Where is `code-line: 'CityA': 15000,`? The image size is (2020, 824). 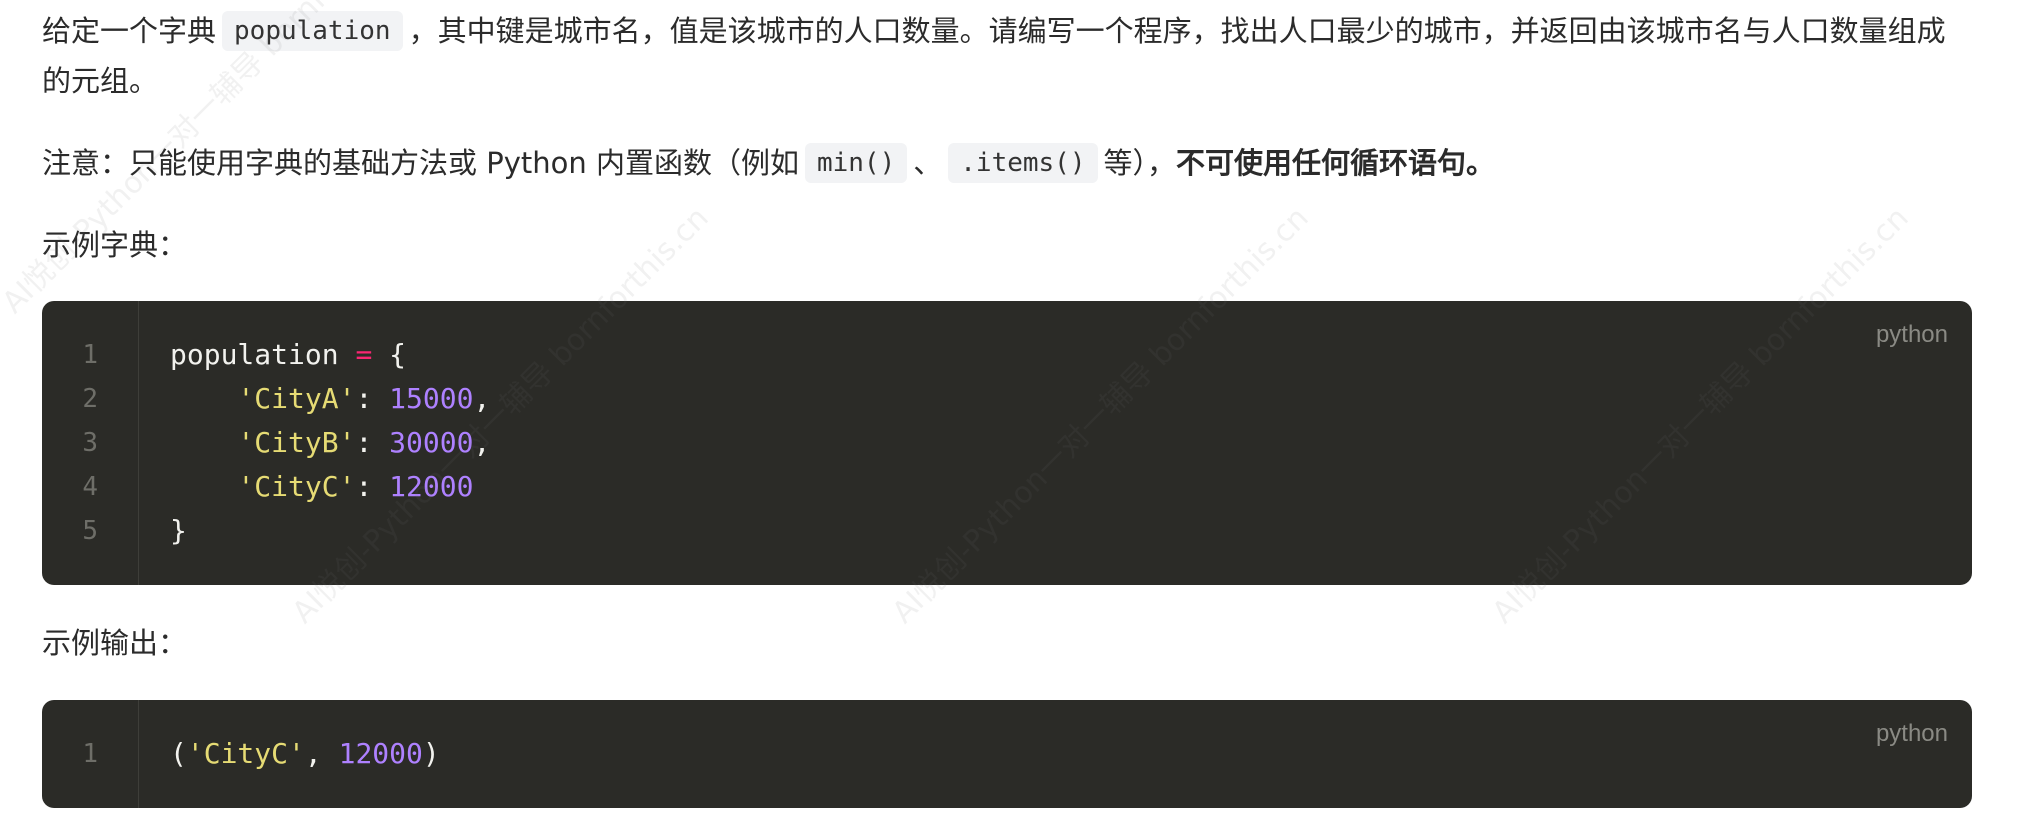 code-line: 'CityA': 15000, is located at coordinates (330, 399).